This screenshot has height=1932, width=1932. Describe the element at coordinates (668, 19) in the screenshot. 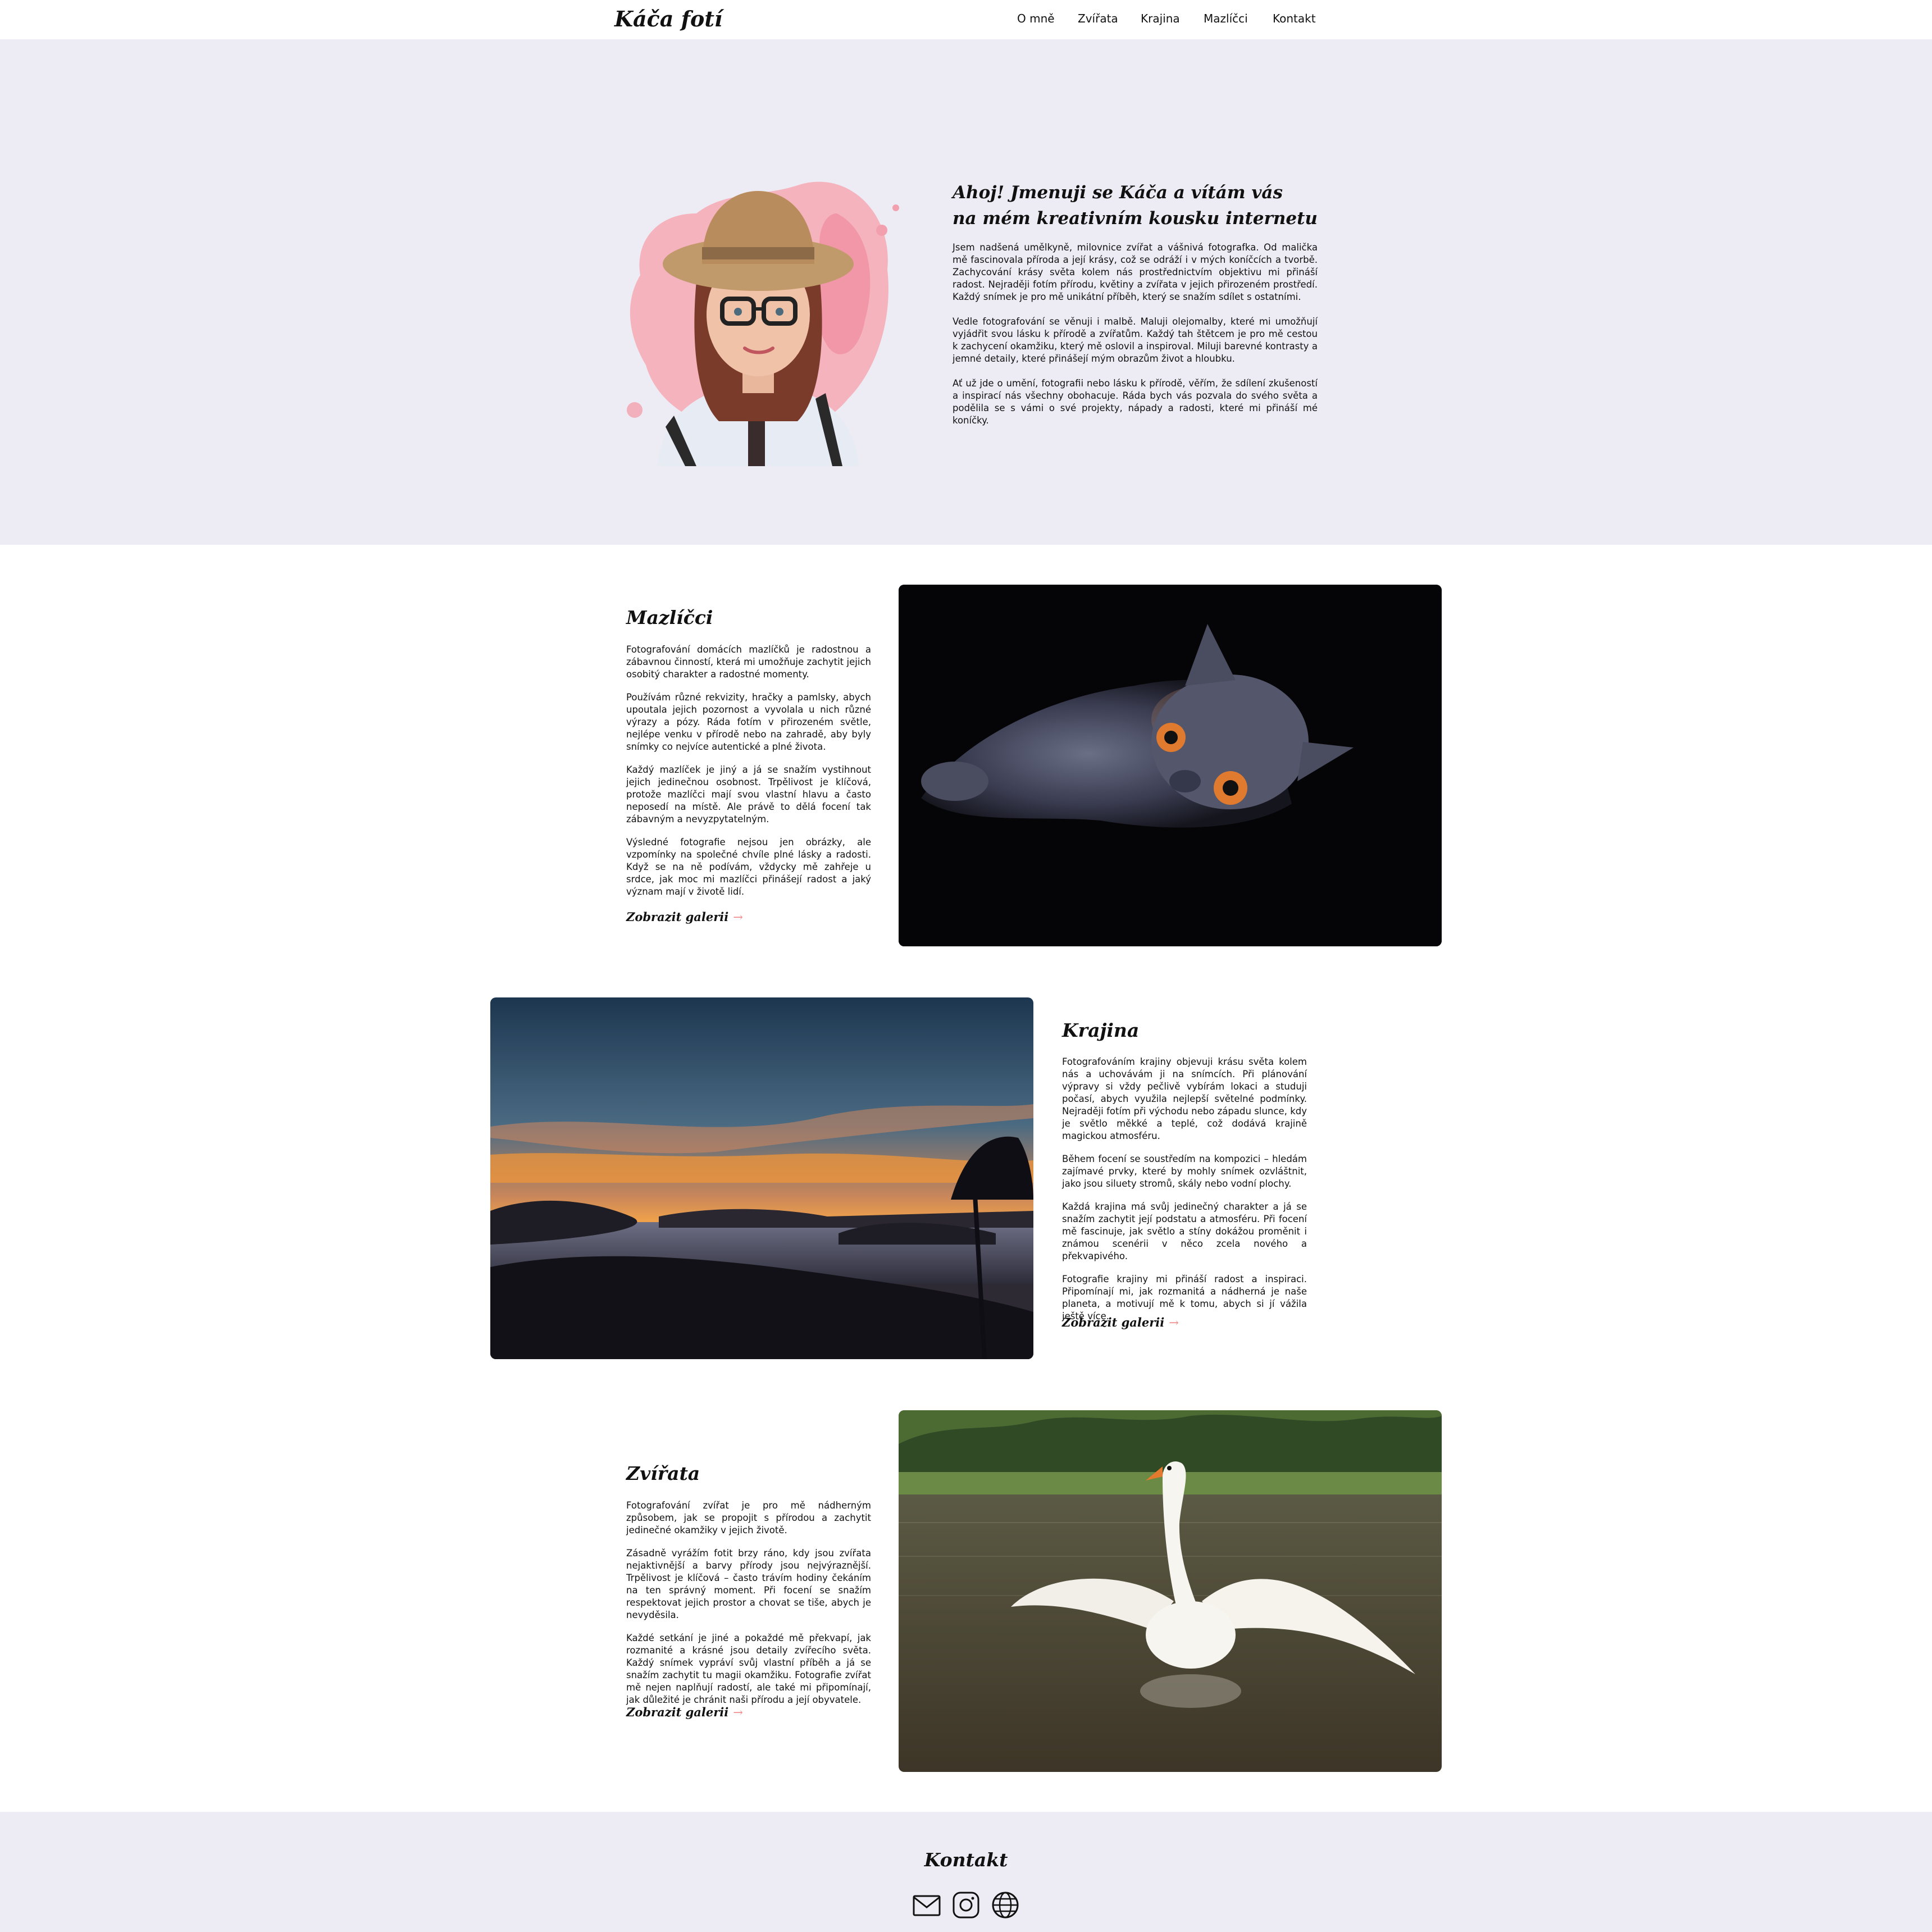

I see `site-logo: Káča fotí` at that location.